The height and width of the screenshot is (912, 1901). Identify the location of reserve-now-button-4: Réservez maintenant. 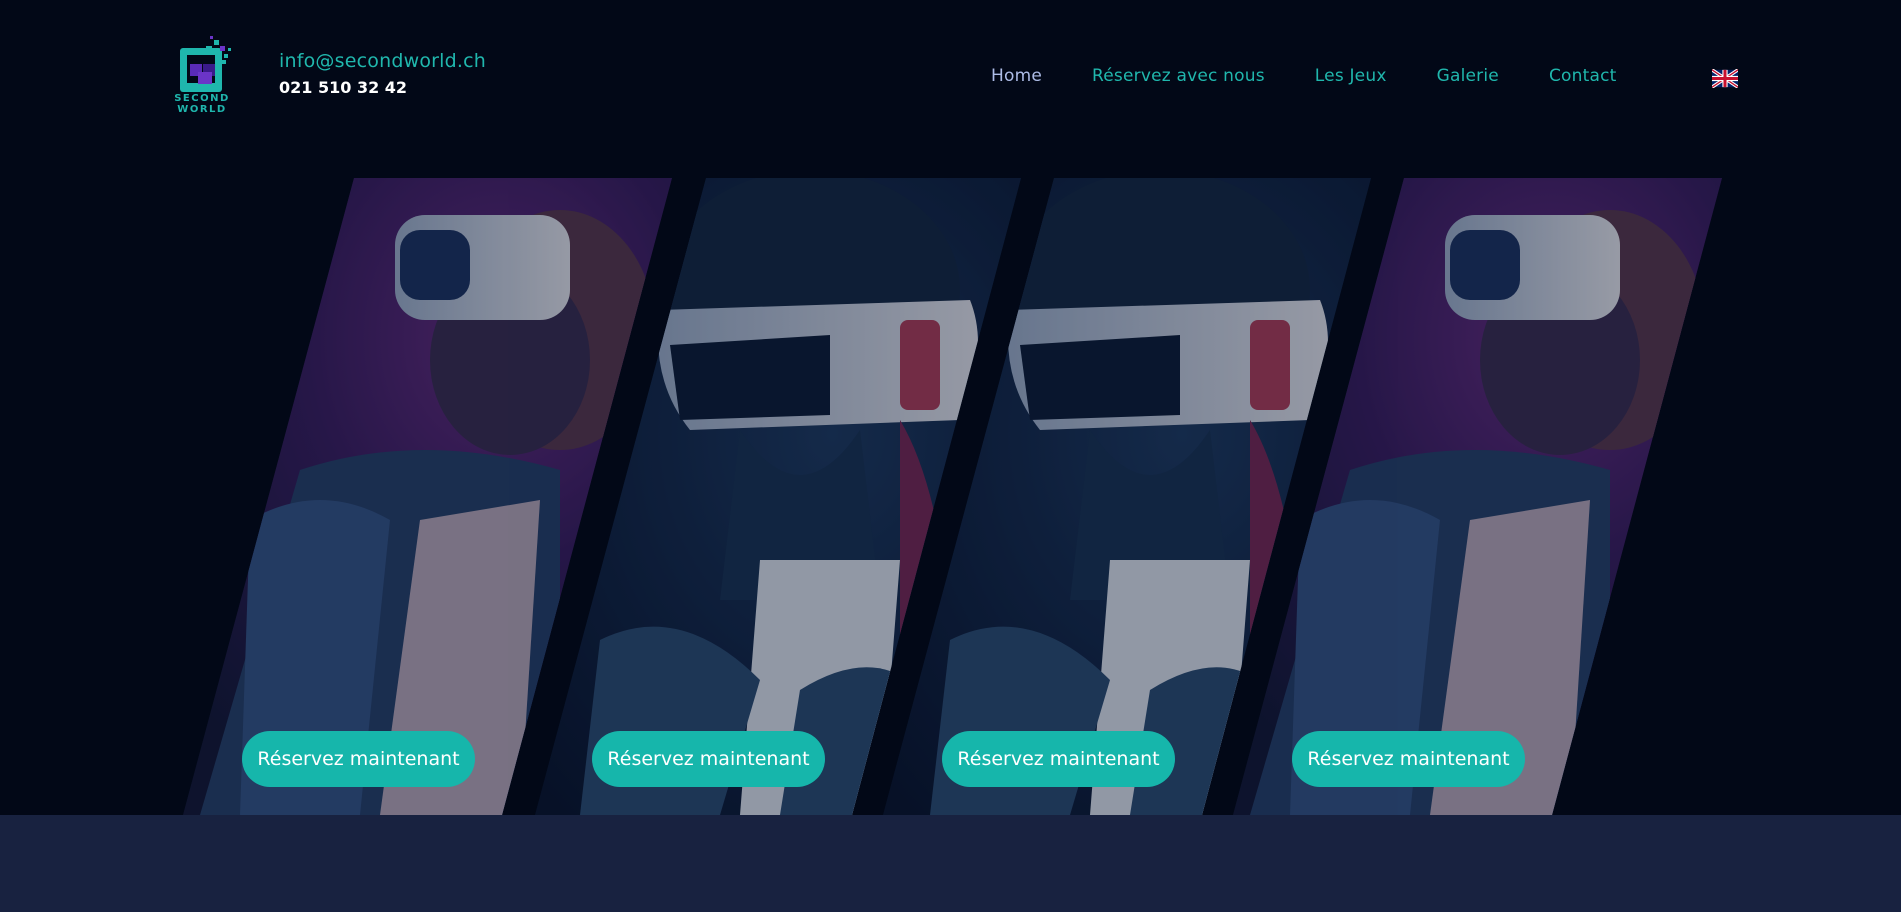
(1408, 759).